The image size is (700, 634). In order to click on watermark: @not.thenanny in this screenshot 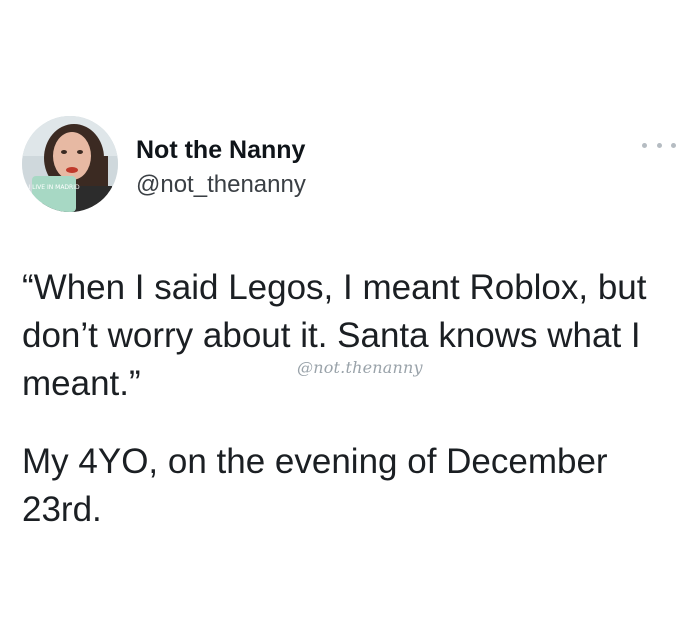, I will do `click(360, 367)`.